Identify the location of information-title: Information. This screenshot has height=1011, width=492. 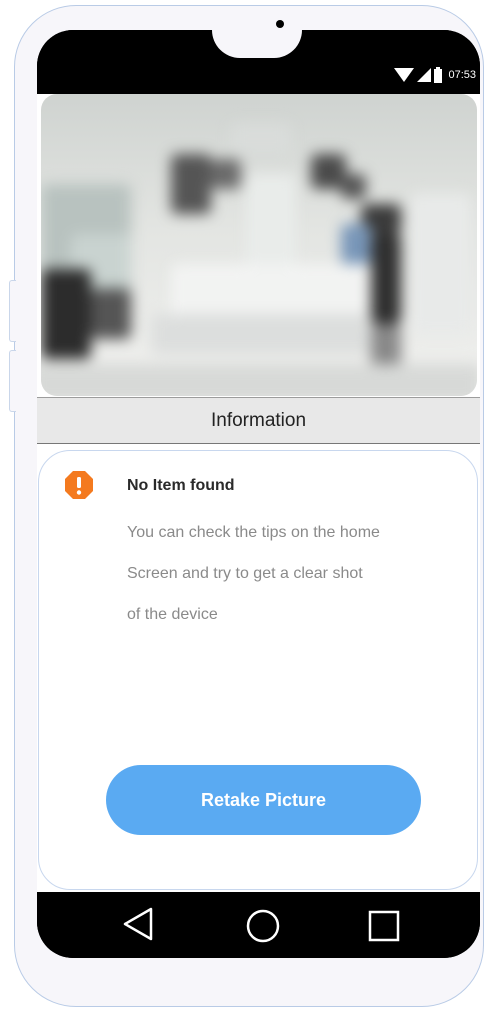
(258, 420).